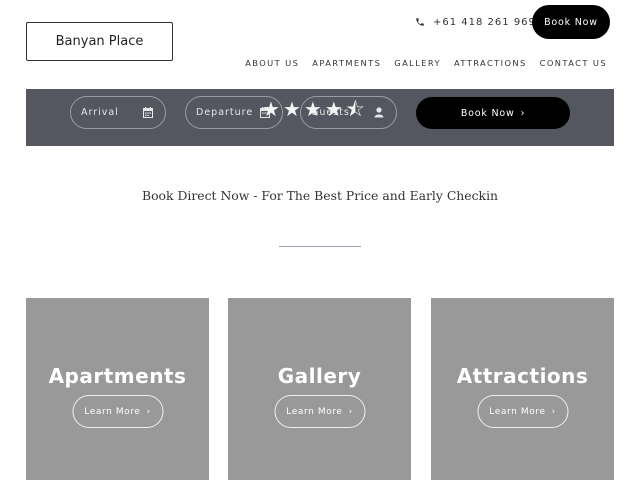 This screenshot has height=480, width=640. Describe the element at coordinates (319, 389) in the screenshot. I see `card-gallery: Gallery Learn More ›` at that location.